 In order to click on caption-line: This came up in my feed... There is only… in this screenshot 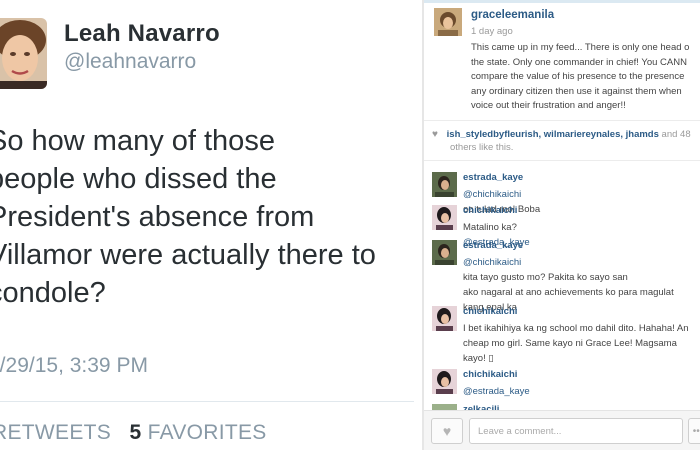, I will do `click(580, 47)`.